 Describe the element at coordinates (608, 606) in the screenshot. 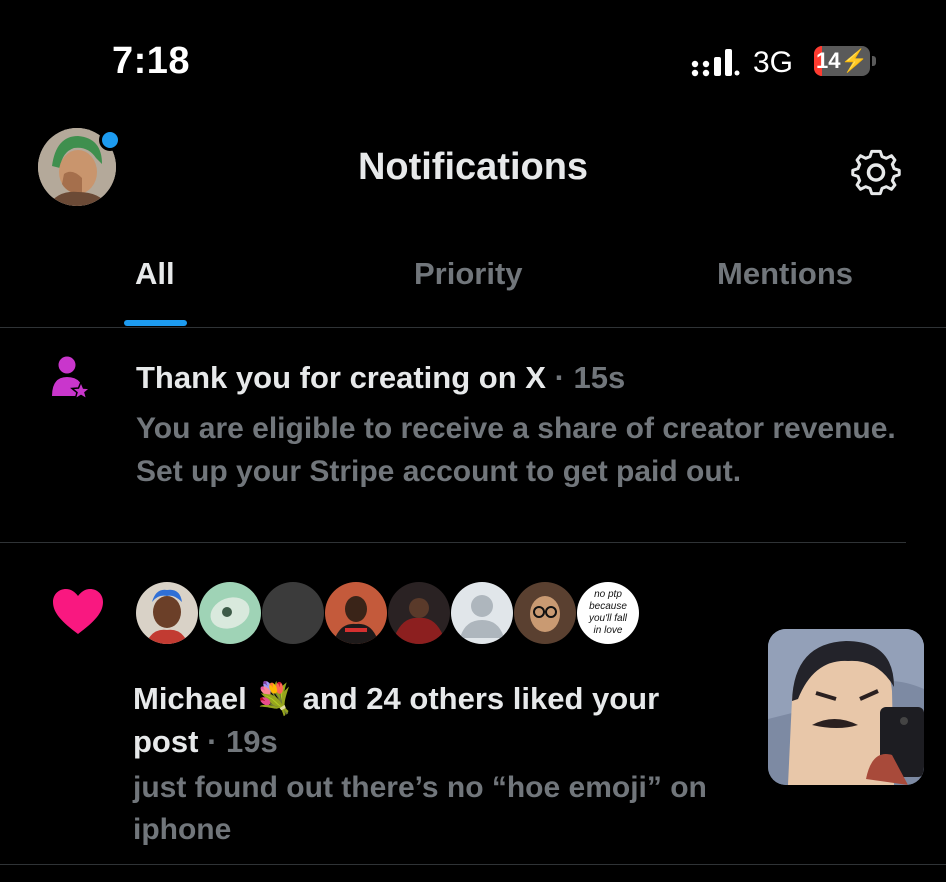

I see `svg-text: because` at that location.